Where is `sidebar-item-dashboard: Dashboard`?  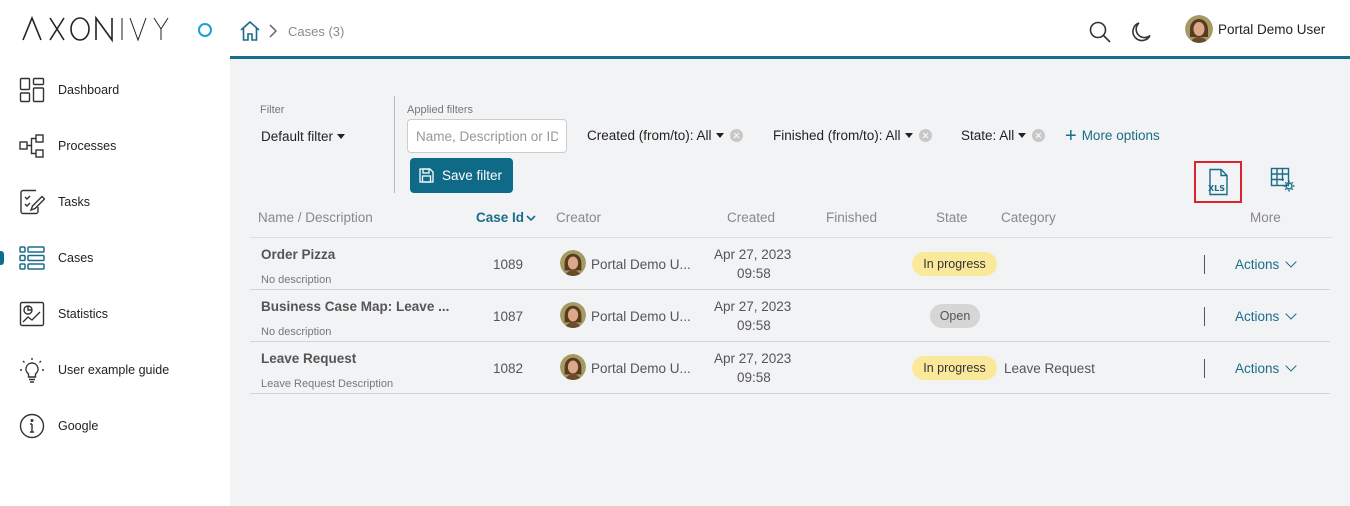 sidebar-item-dashboard: Dashboard is located at coordinates (115, 90).